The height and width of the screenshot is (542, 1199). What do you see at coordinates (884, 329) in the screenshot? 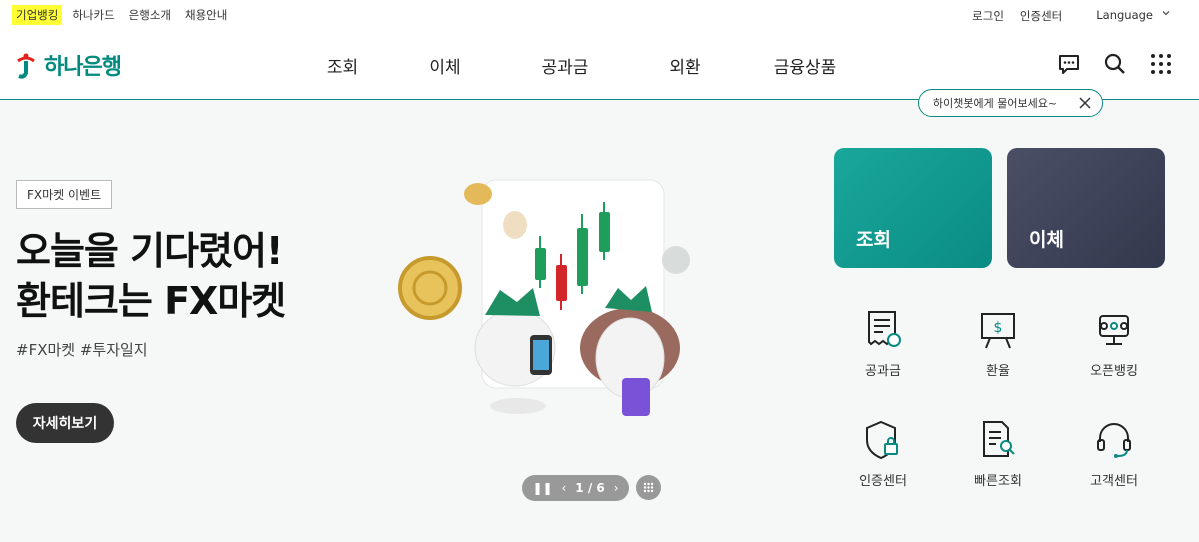
I see `receipt-icon` at bounding box center [884, 329].